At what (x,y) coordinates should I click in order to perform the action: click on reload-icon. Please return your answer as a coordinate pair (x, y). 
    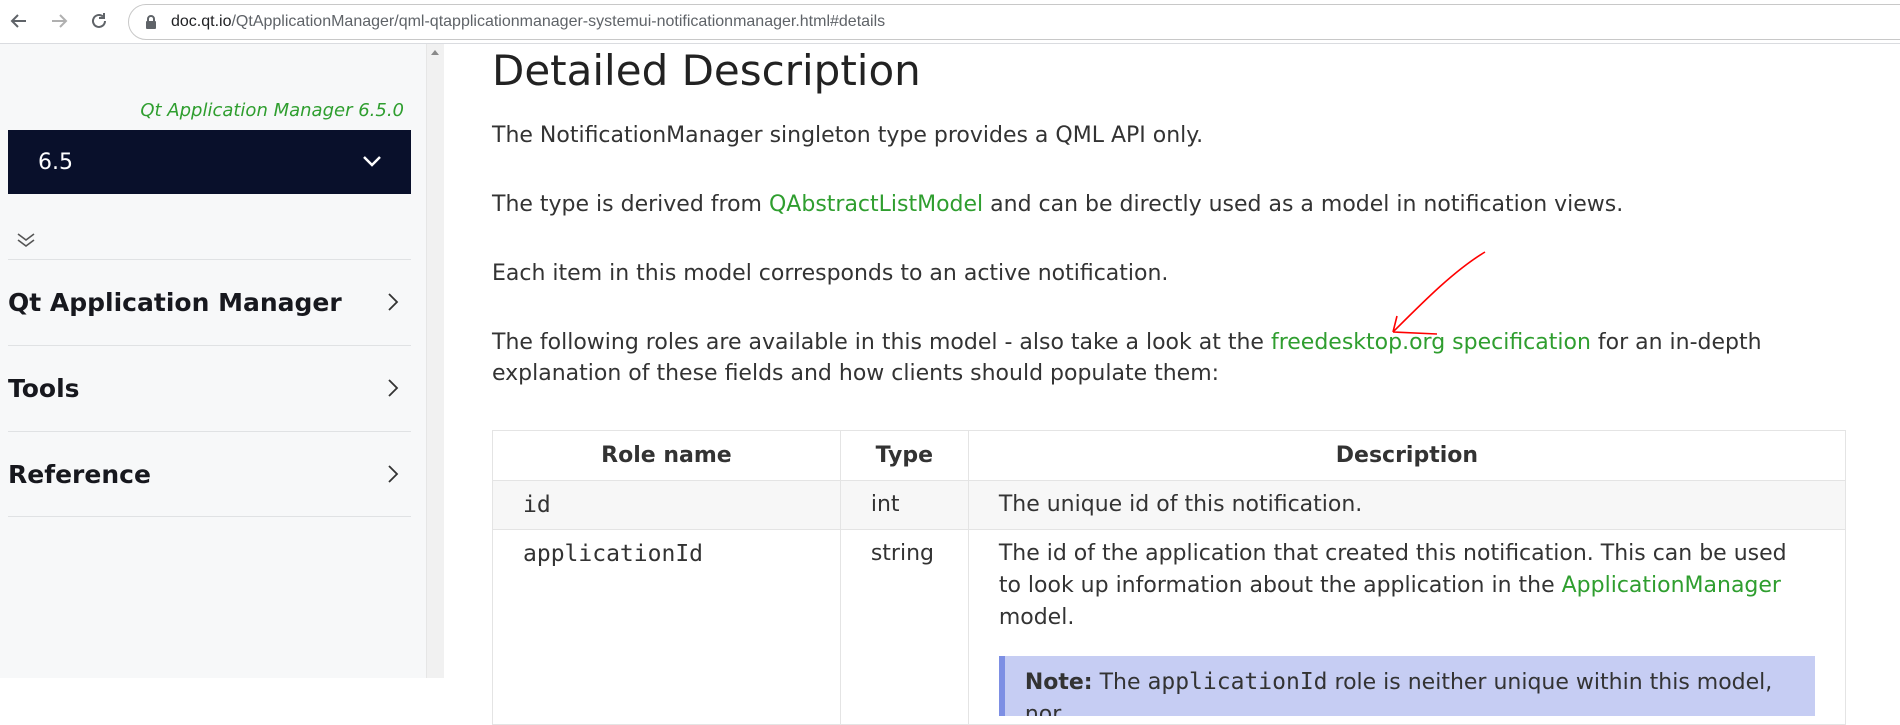
    Looking at the image, I should click on (99, 21).